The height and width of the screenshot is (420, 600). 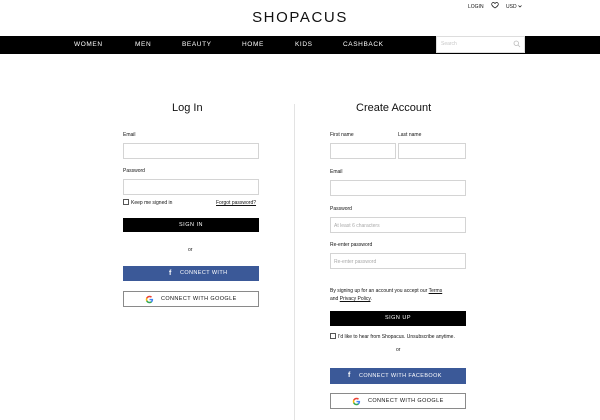 I want to click on signup-password-field: At least 6 characters, so click(x=398, y=225).